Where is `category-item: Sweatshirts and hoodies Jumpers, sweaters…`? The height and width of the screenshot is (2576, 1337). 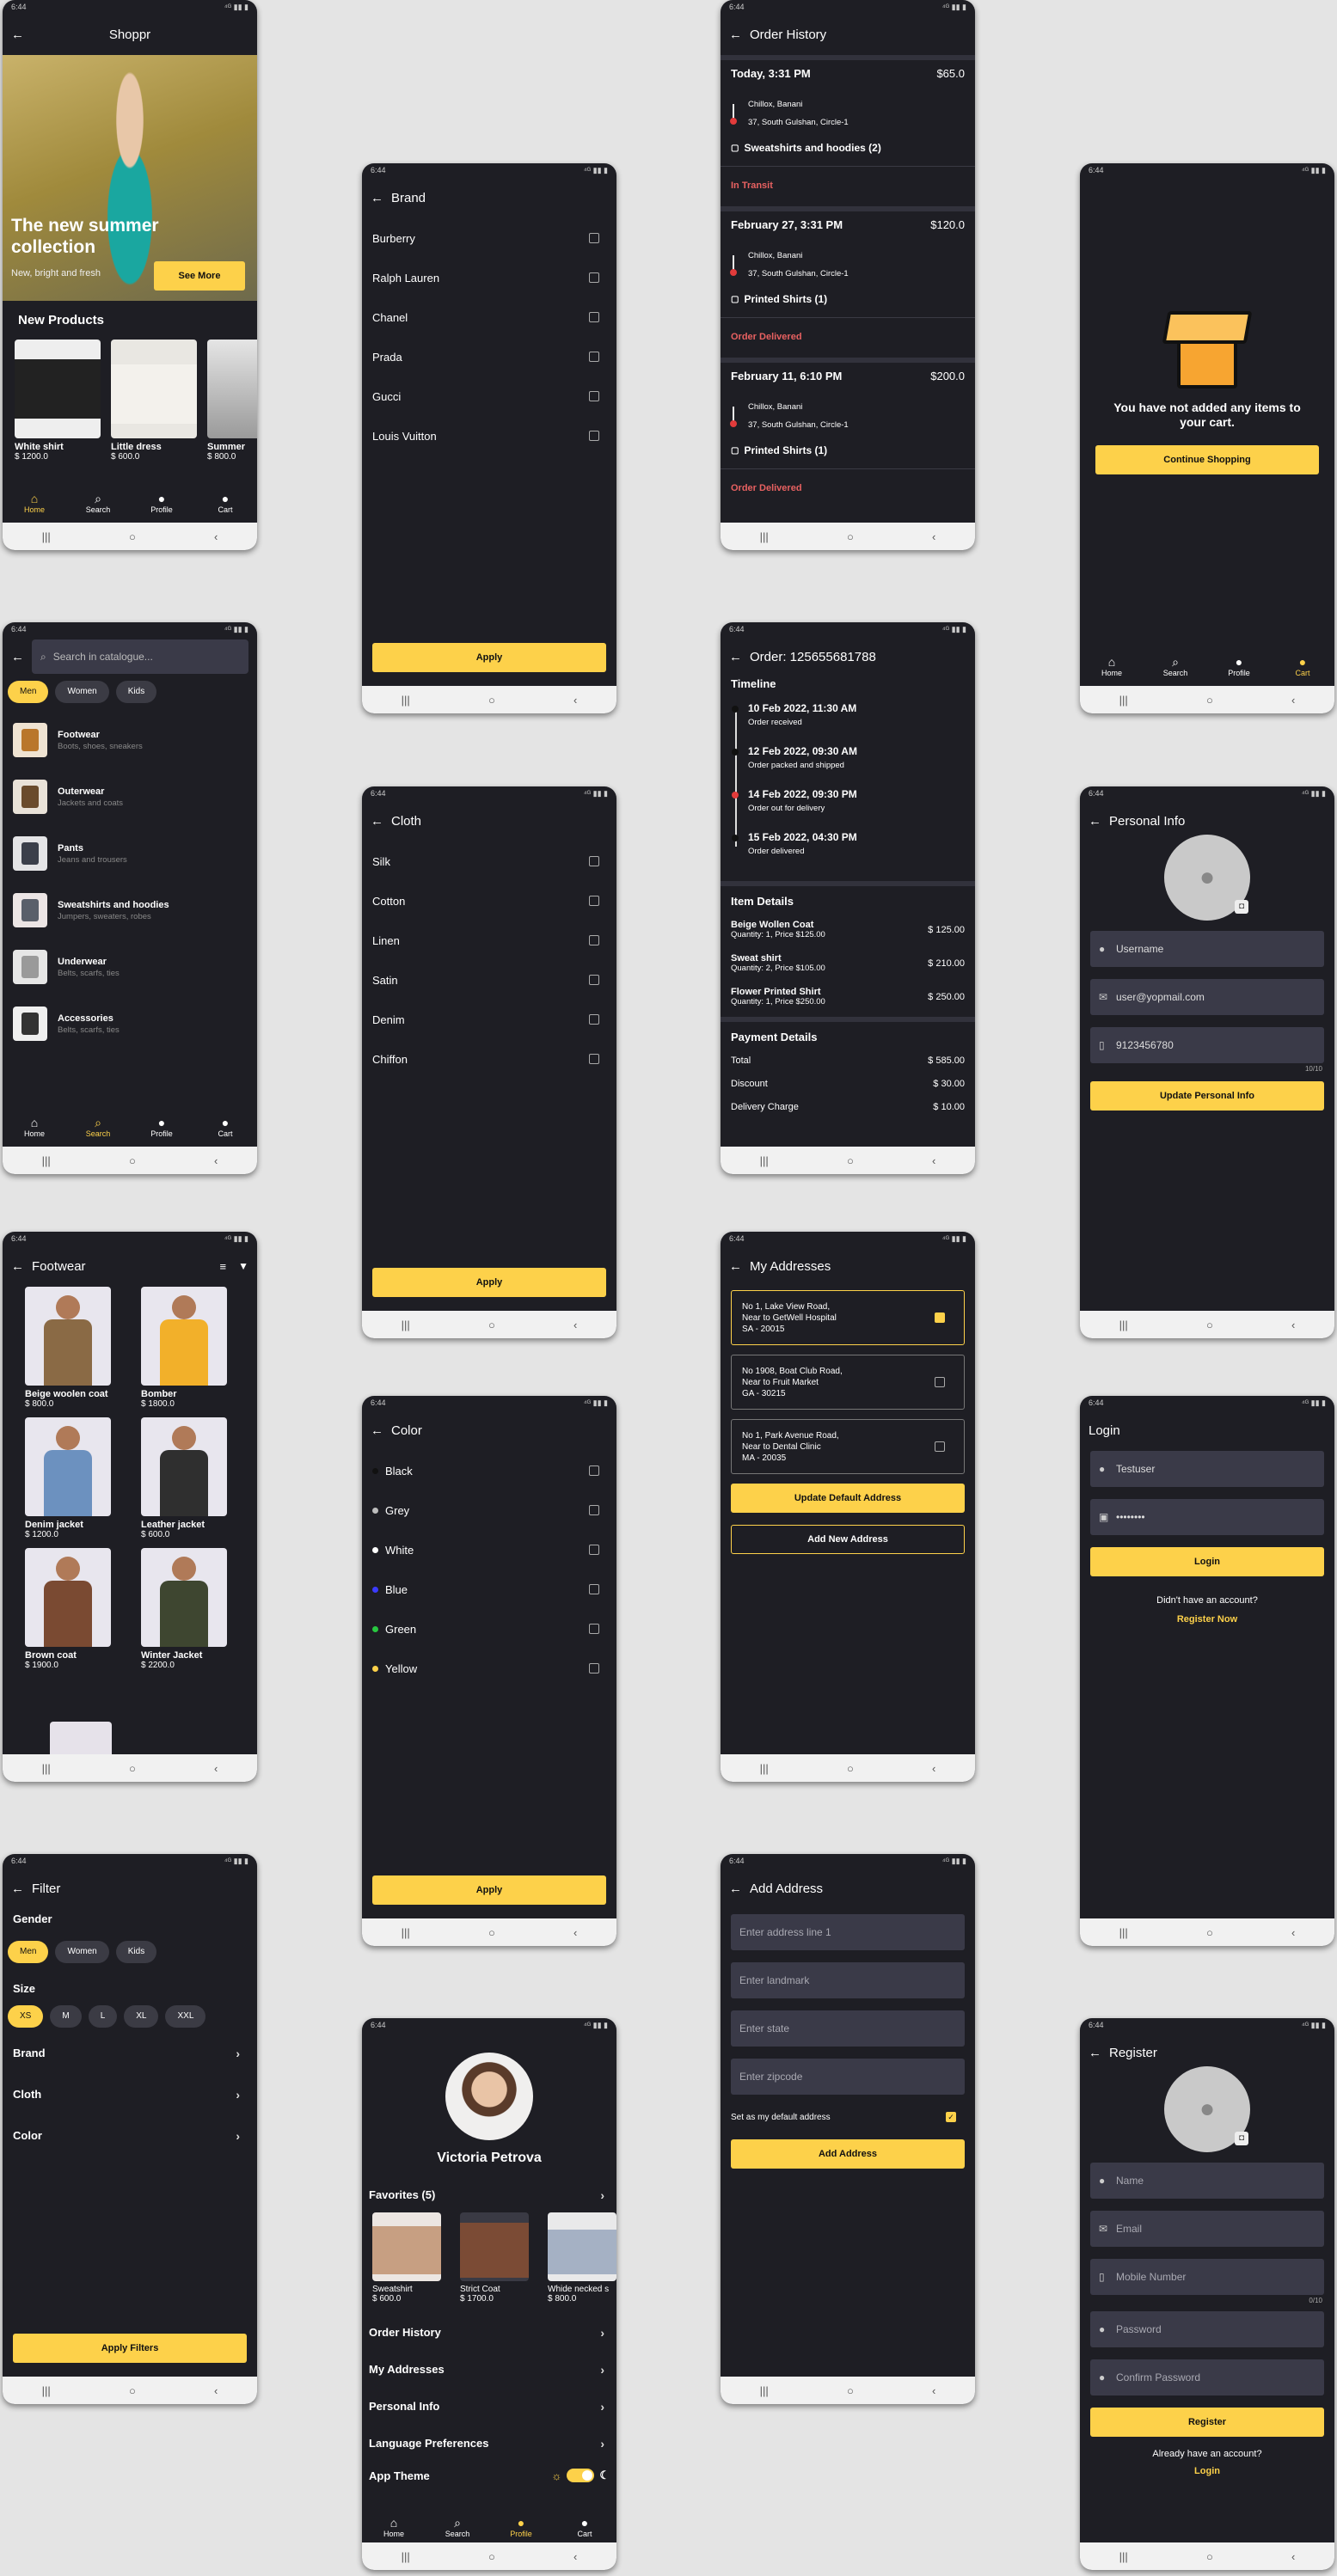 category-item: Sweatshirts and hoodies Jumpers, sweaters… is located at coordinates (135, 910).